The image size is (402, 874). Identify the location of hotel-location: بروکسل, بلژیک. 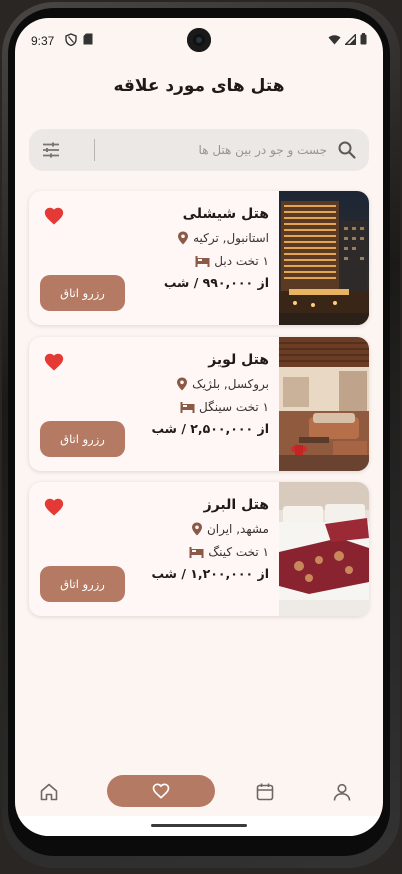
(222, 384).